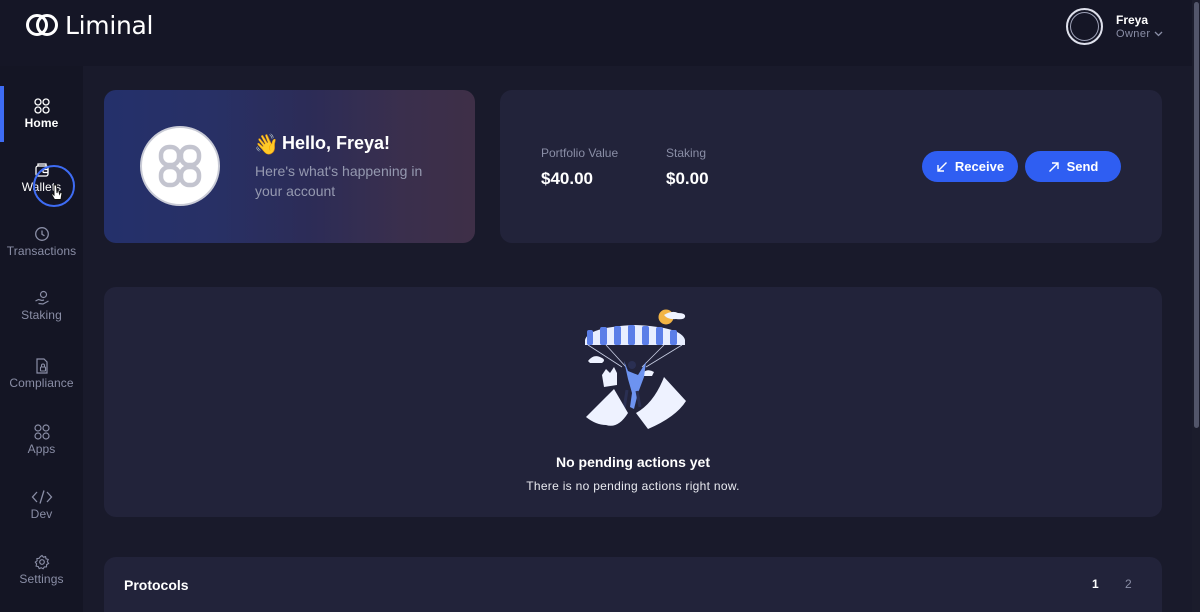 This screenshot has height=612, width=1200. What do you see at coordinates (686, 153) in the screenshot?
I see `staking-label: Staking` at bounding box center [686, 153].